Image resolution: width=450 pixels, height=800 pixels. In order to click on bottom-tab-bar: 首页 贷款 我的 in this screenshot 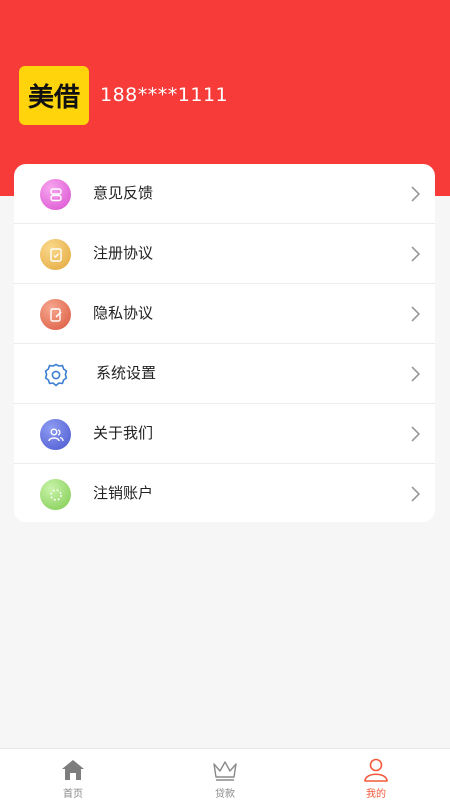, I will do `click(225, 774)`.